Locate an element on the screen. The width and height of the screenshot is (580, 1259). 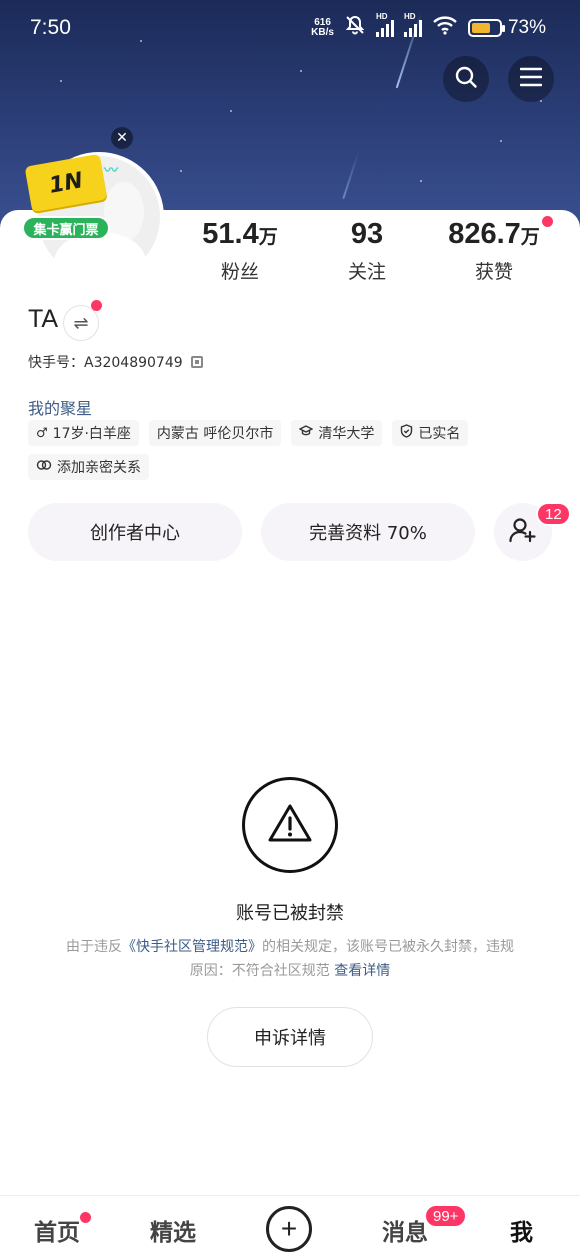
stat-fans: 51.4万 粉丝 is located at coordinates (240, 251).